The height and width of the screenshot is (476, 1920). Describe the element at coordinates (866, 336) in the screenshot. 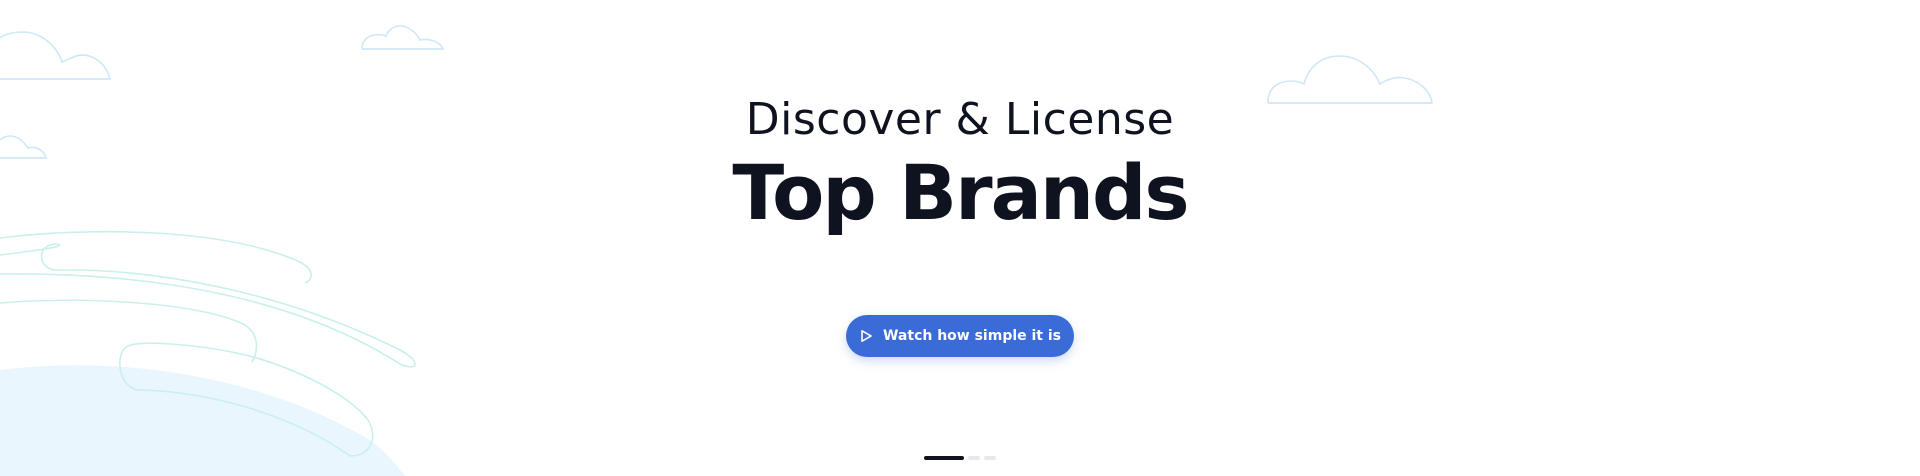

I see `play-icon` at that location.